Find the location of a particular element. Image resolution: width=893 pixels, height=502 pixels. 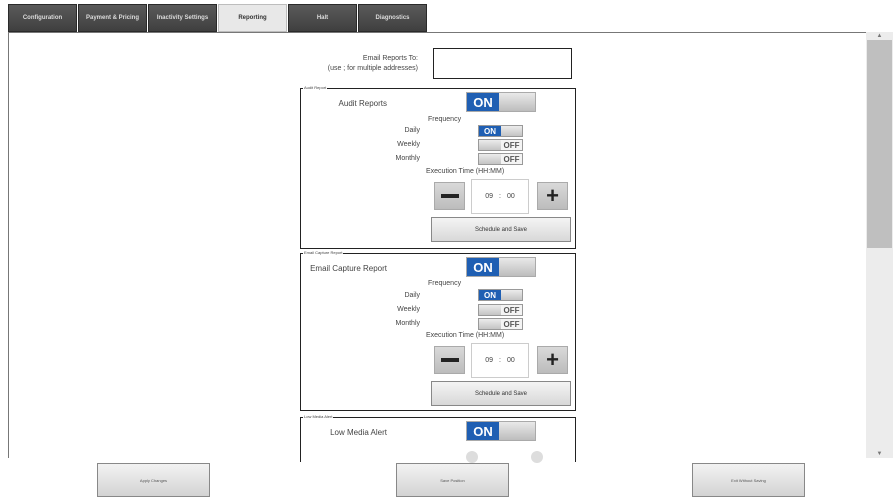

tab-reporting: Reporting is located at coordinates (252, 18).